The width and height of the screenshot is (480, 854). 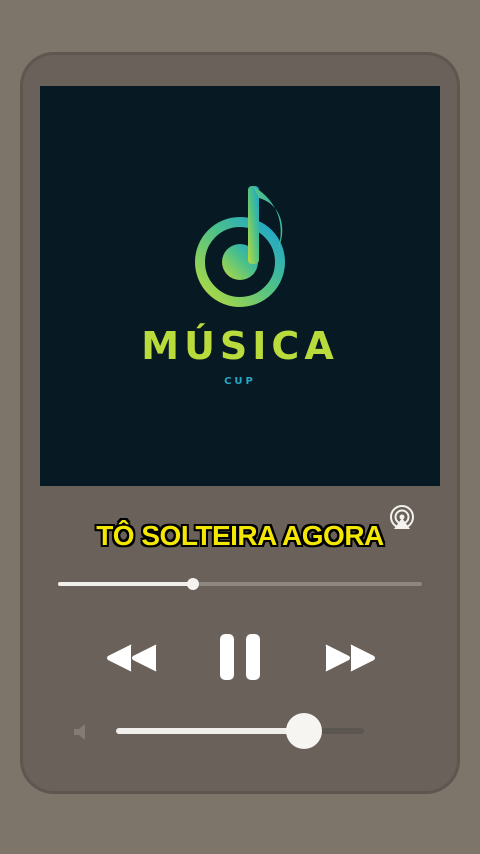 What do you see at coordinates (240, 346) in the screenshot?
I see `brand-name: MÚSICA` at bounding box center [240, 346].